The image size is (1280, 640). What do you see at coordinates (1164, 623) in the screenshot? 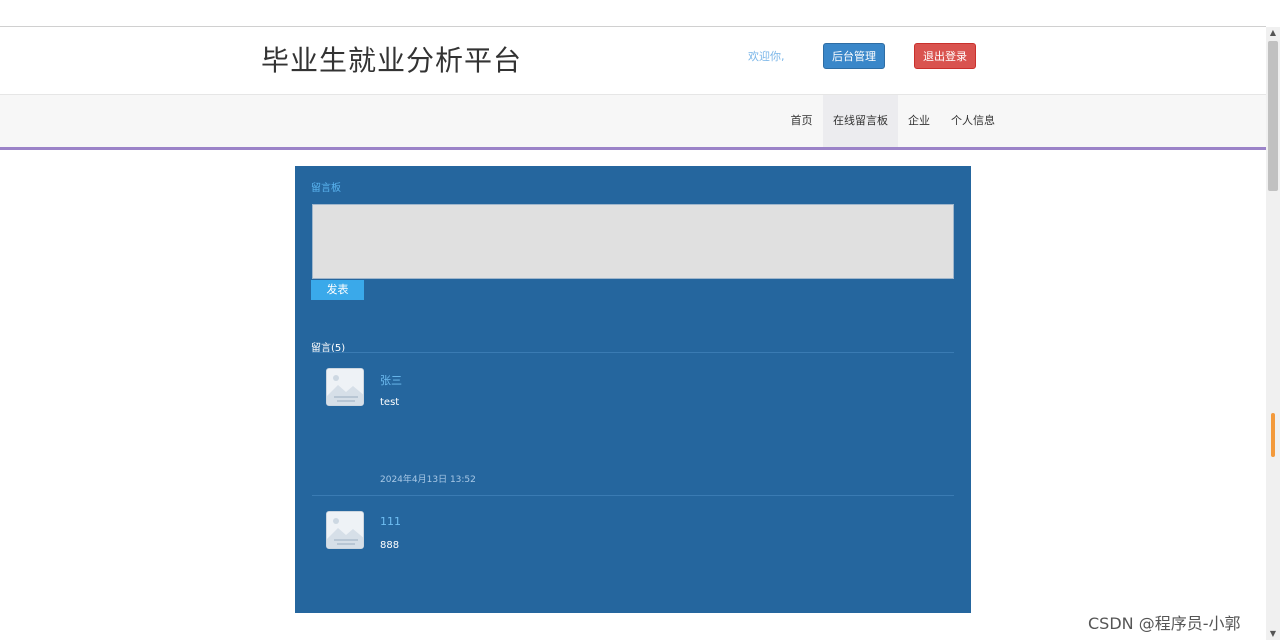
I see `watermark: CSDN @程序员-小郭` at bounding box center [1164, 623].